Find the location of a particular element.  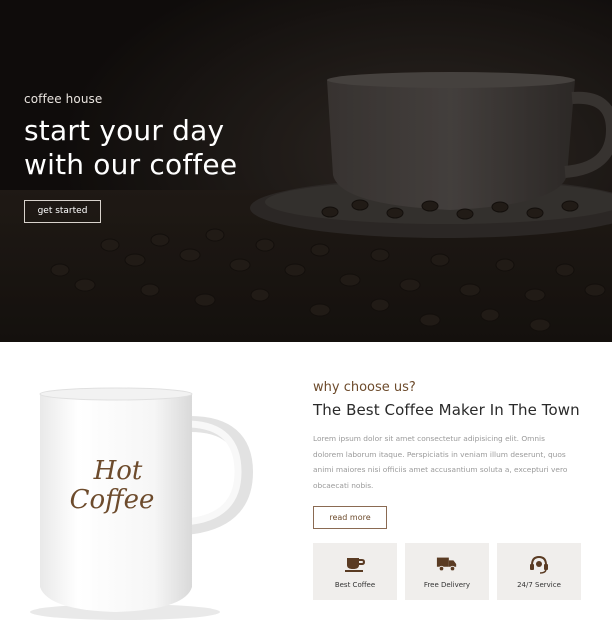

hero-eyebrow: coffee house is located at coordinates (63, 99).